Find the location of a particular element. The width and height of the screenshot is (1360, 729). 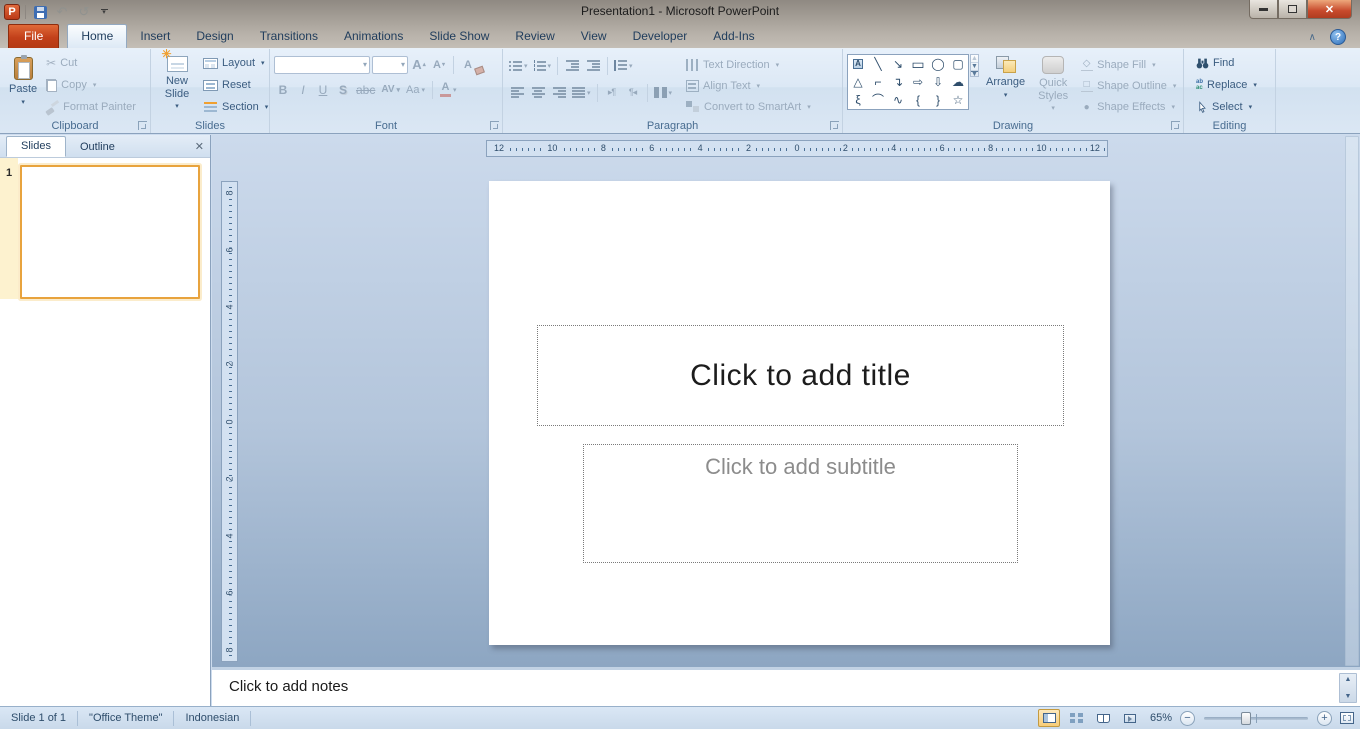

tab-insert: Insert is located at coordinates (155, 36).